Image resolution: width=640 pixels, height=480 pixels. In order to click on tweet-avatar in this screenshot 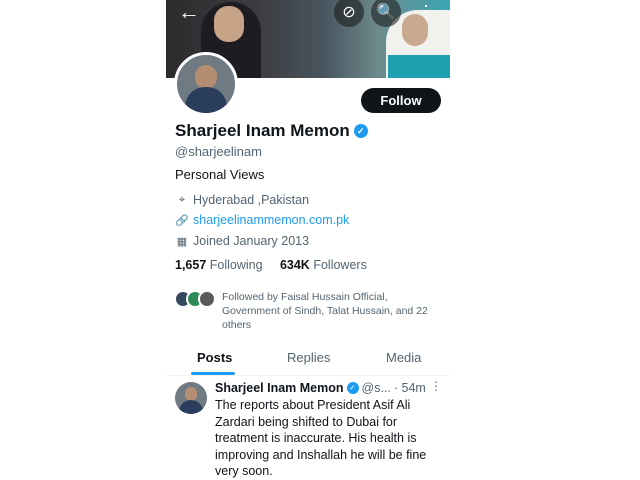, I will do `click(191, 398)`.